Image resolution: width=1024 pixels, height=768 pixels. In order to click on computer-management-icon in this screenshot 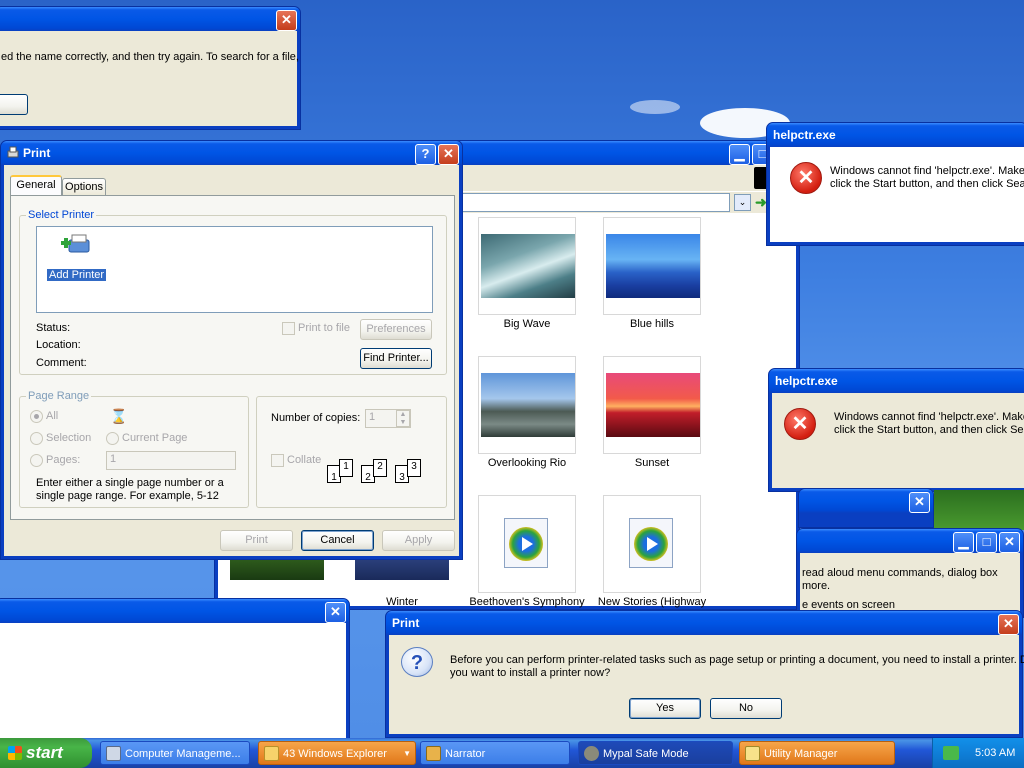, I will do `click(113, 753)`.